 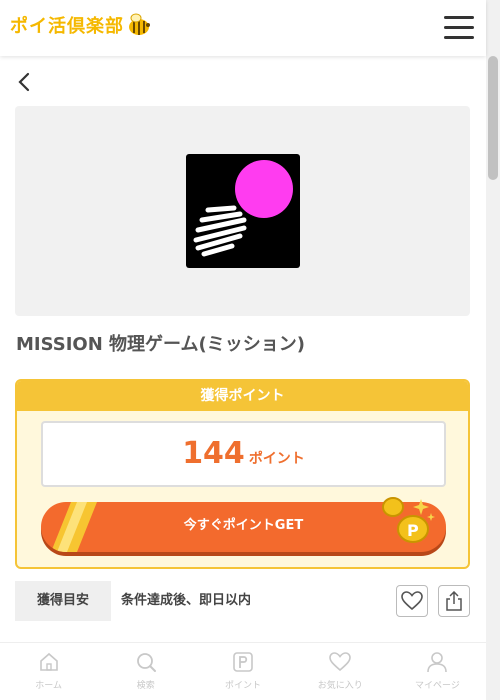 What do you see at coordinates (160, 344) in the screenshot?
I see `page-title: MISSION 物理ゲーム(ミッション)` at bounding box center [160, 344].